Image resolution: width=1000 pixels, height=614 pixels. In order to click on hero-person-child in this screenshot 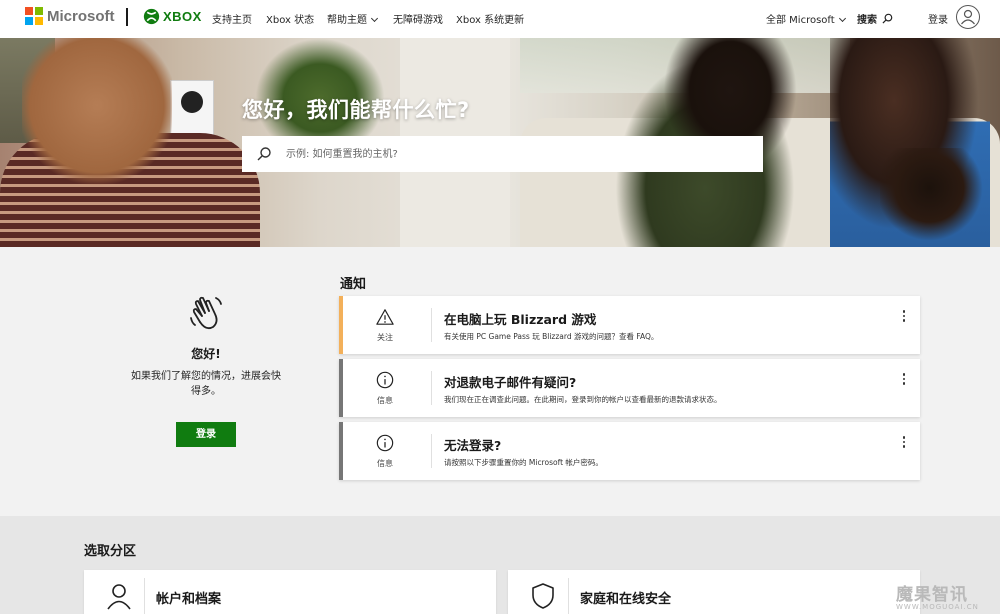, I will do `click(935, 197)`.